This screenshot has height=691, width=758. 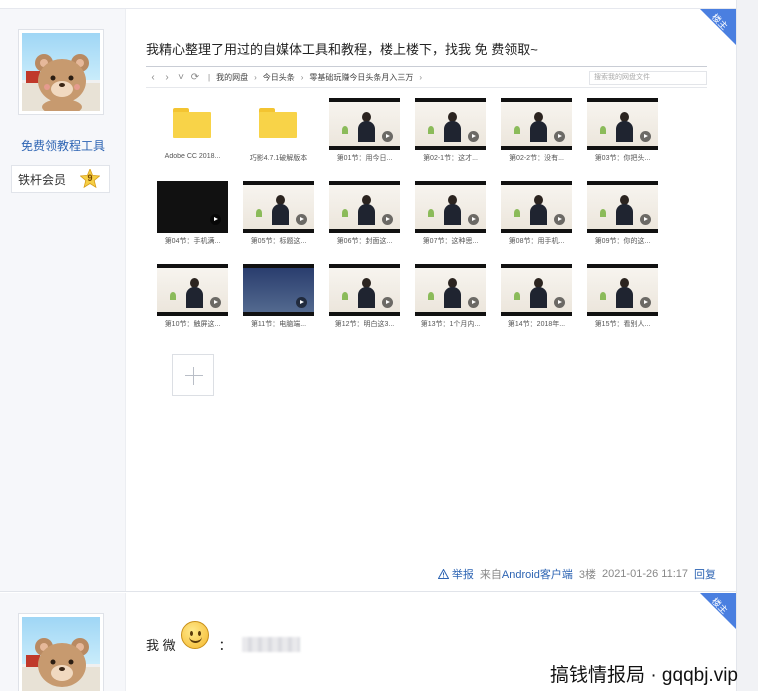 I want to click on top-divider, so click(x=368, y=4).